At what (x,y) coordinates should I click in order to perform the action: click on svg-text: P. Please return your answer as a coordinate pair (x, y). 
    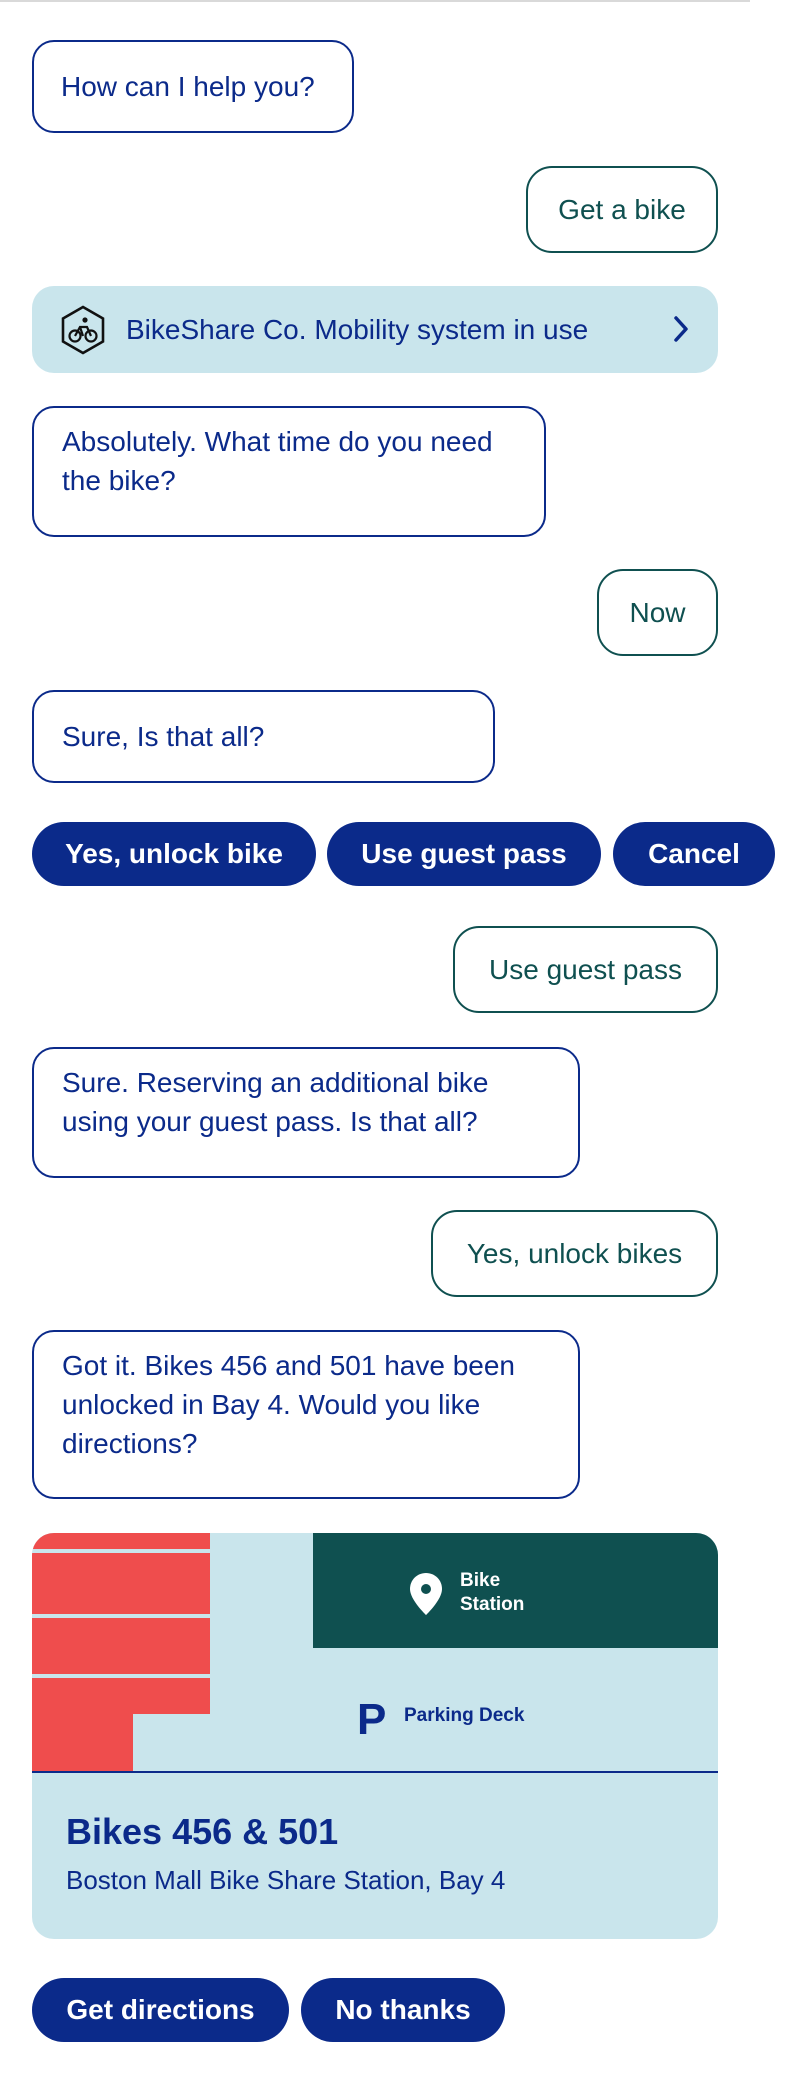
    Looking at the image, I should click on (371, 1719).